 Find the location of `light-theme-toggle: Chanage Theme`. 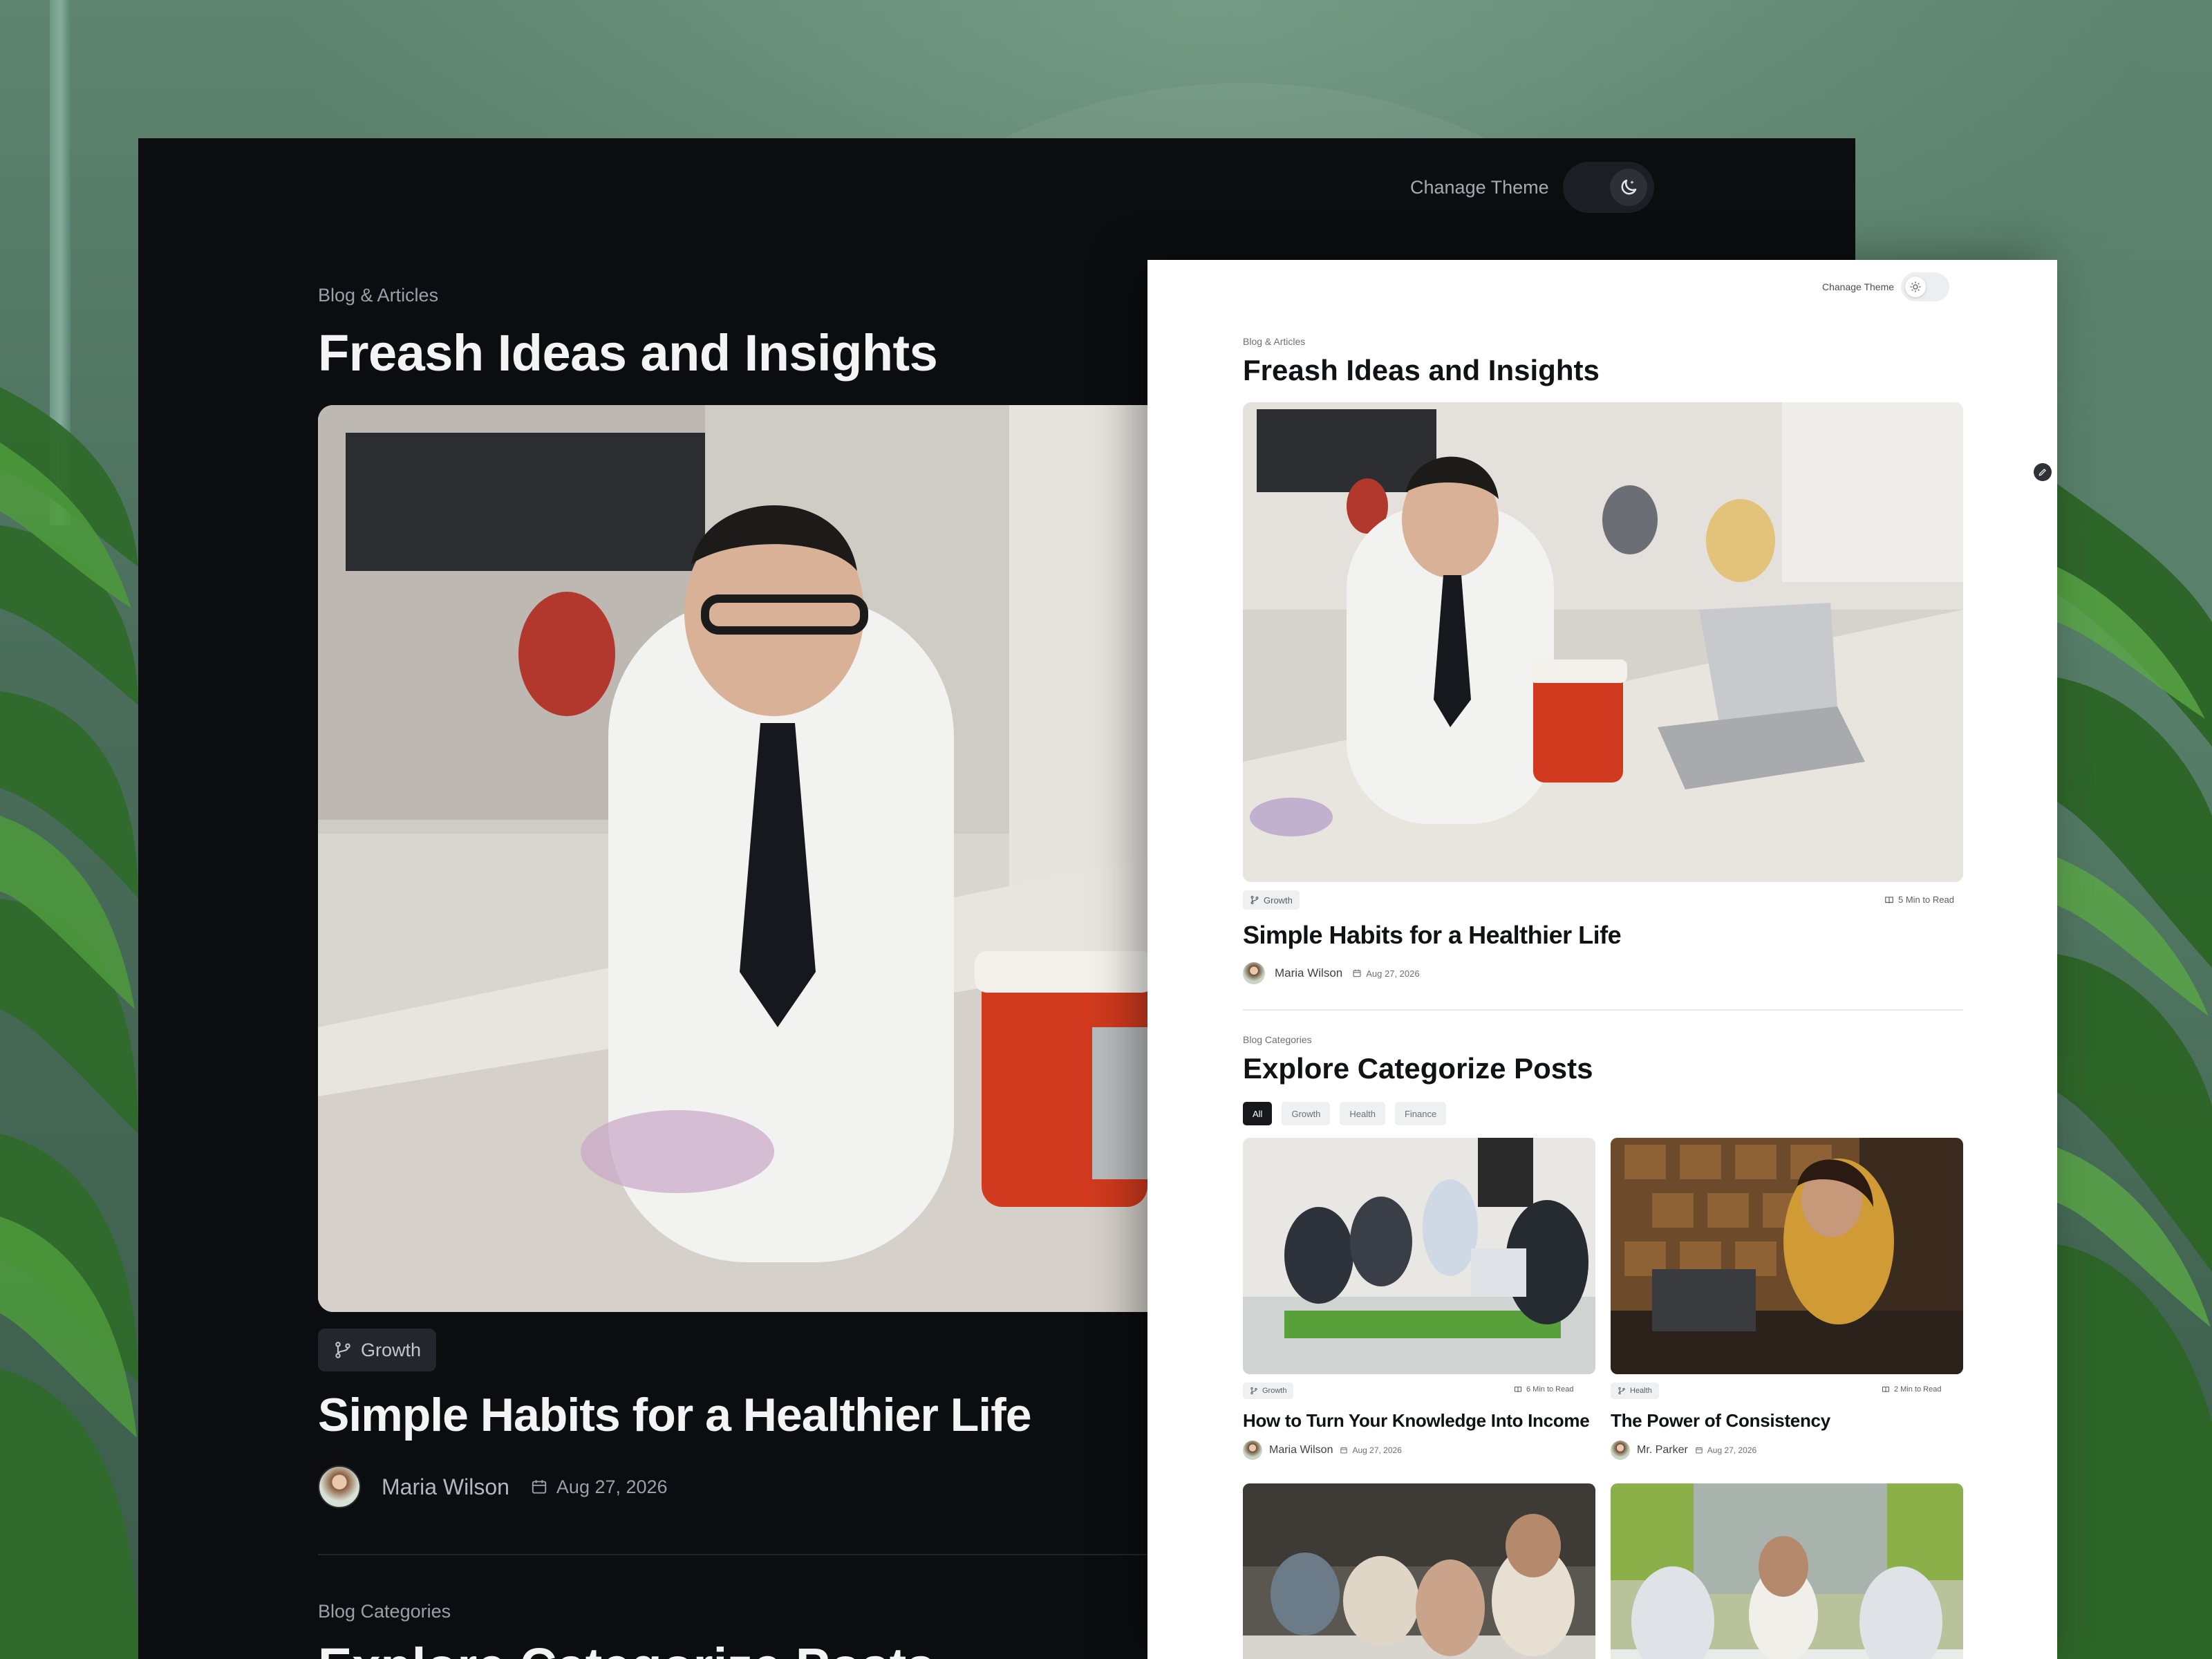

light-theme-toggle: Chanage Theme is located at coordinates (1886, 286).